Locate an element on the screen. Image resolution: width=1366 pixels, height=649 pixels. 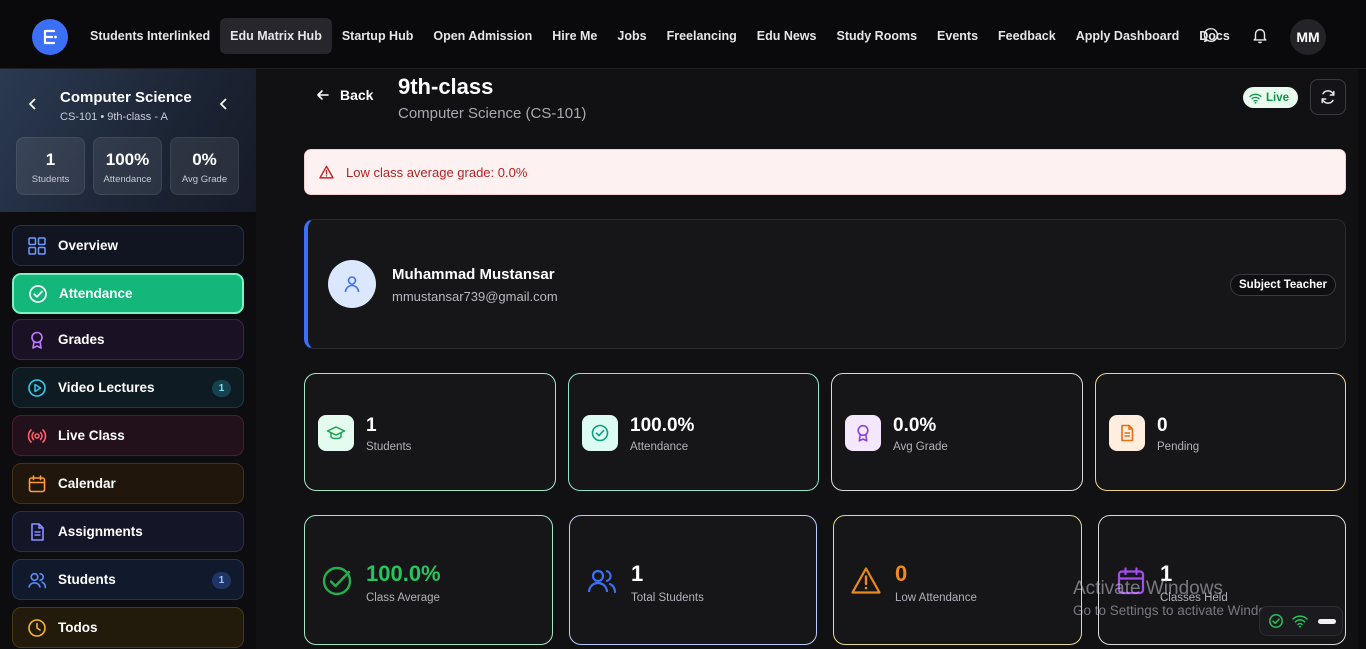
user-icon is located at coordinates (352, 284).